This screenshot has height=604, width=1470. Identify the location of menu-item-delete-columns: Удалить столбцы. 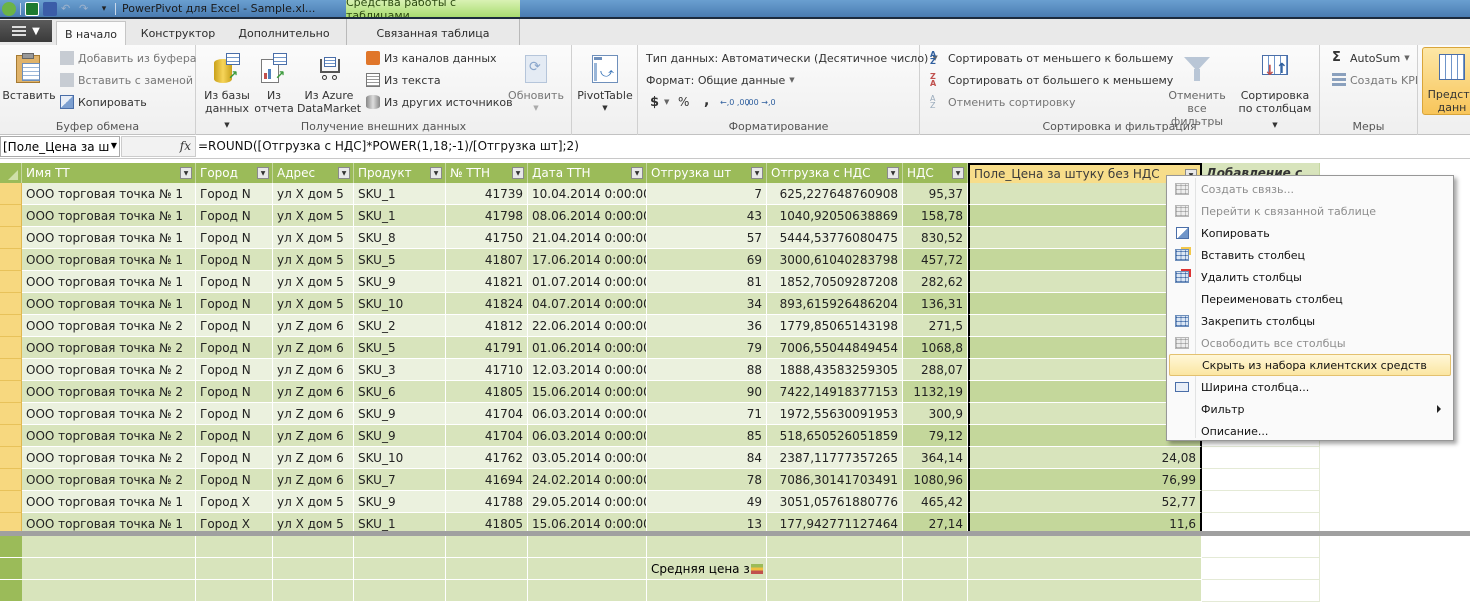
(1310, 277).